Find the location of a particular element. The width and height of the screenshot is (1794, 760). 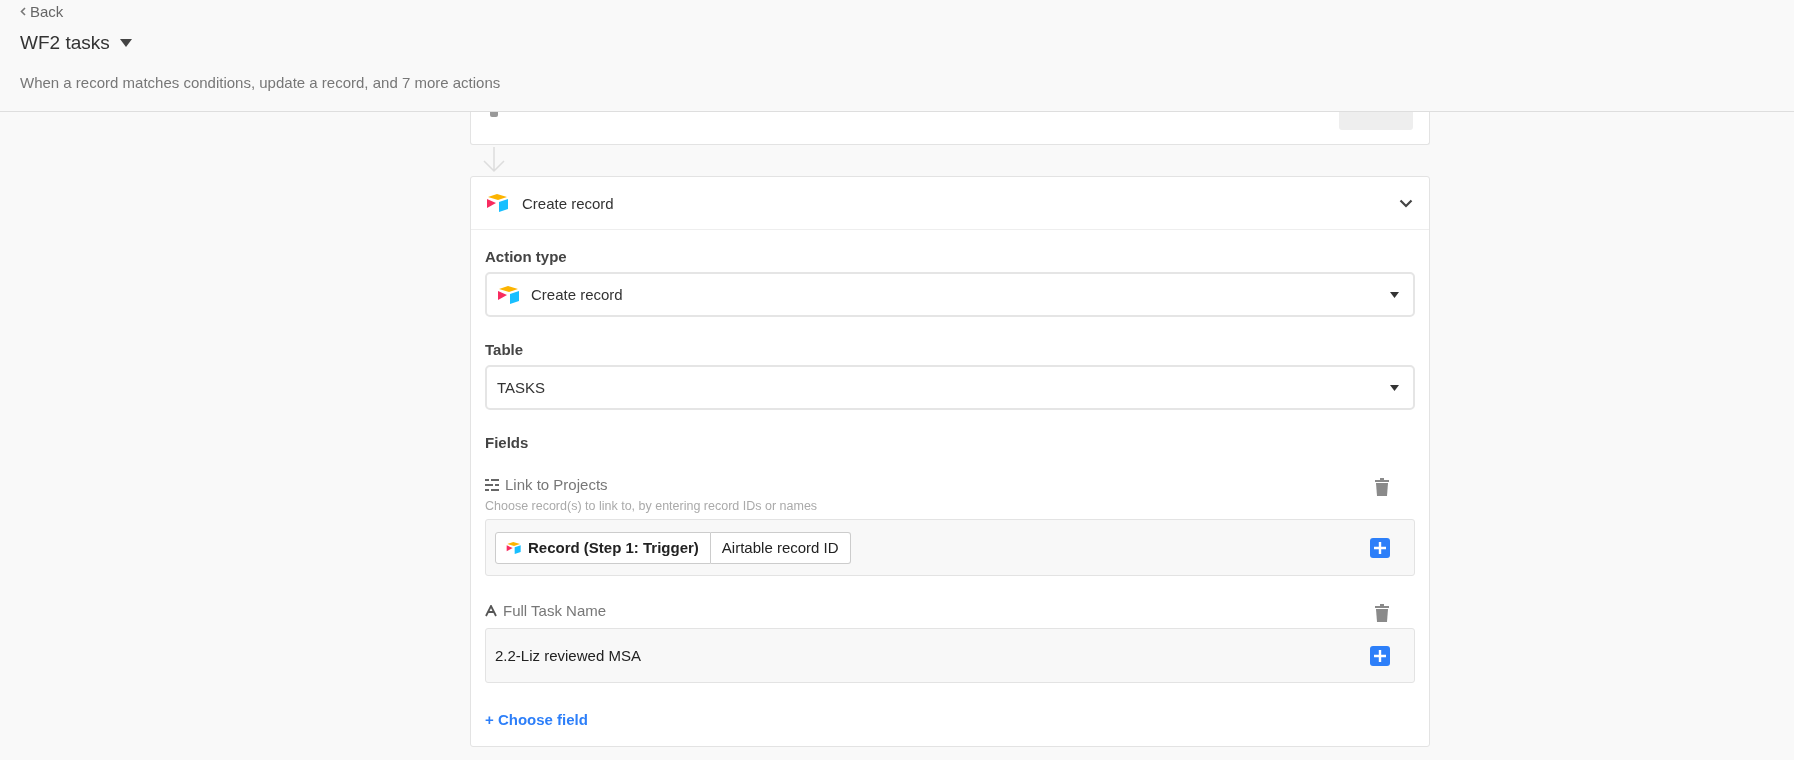

field-label: Table is located at coordinates (505, 349).